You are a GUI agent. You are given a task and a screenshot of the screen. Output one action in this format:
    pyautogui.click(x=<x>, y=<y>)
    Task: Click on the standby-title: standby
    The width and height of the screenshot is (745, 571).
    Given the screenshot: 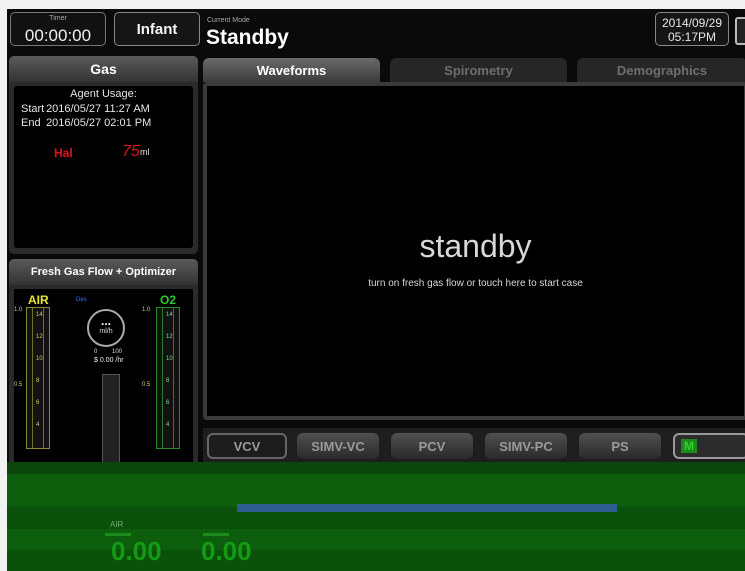 What is the action you would take?
    pyautogui.click(x=475, y=246)
    